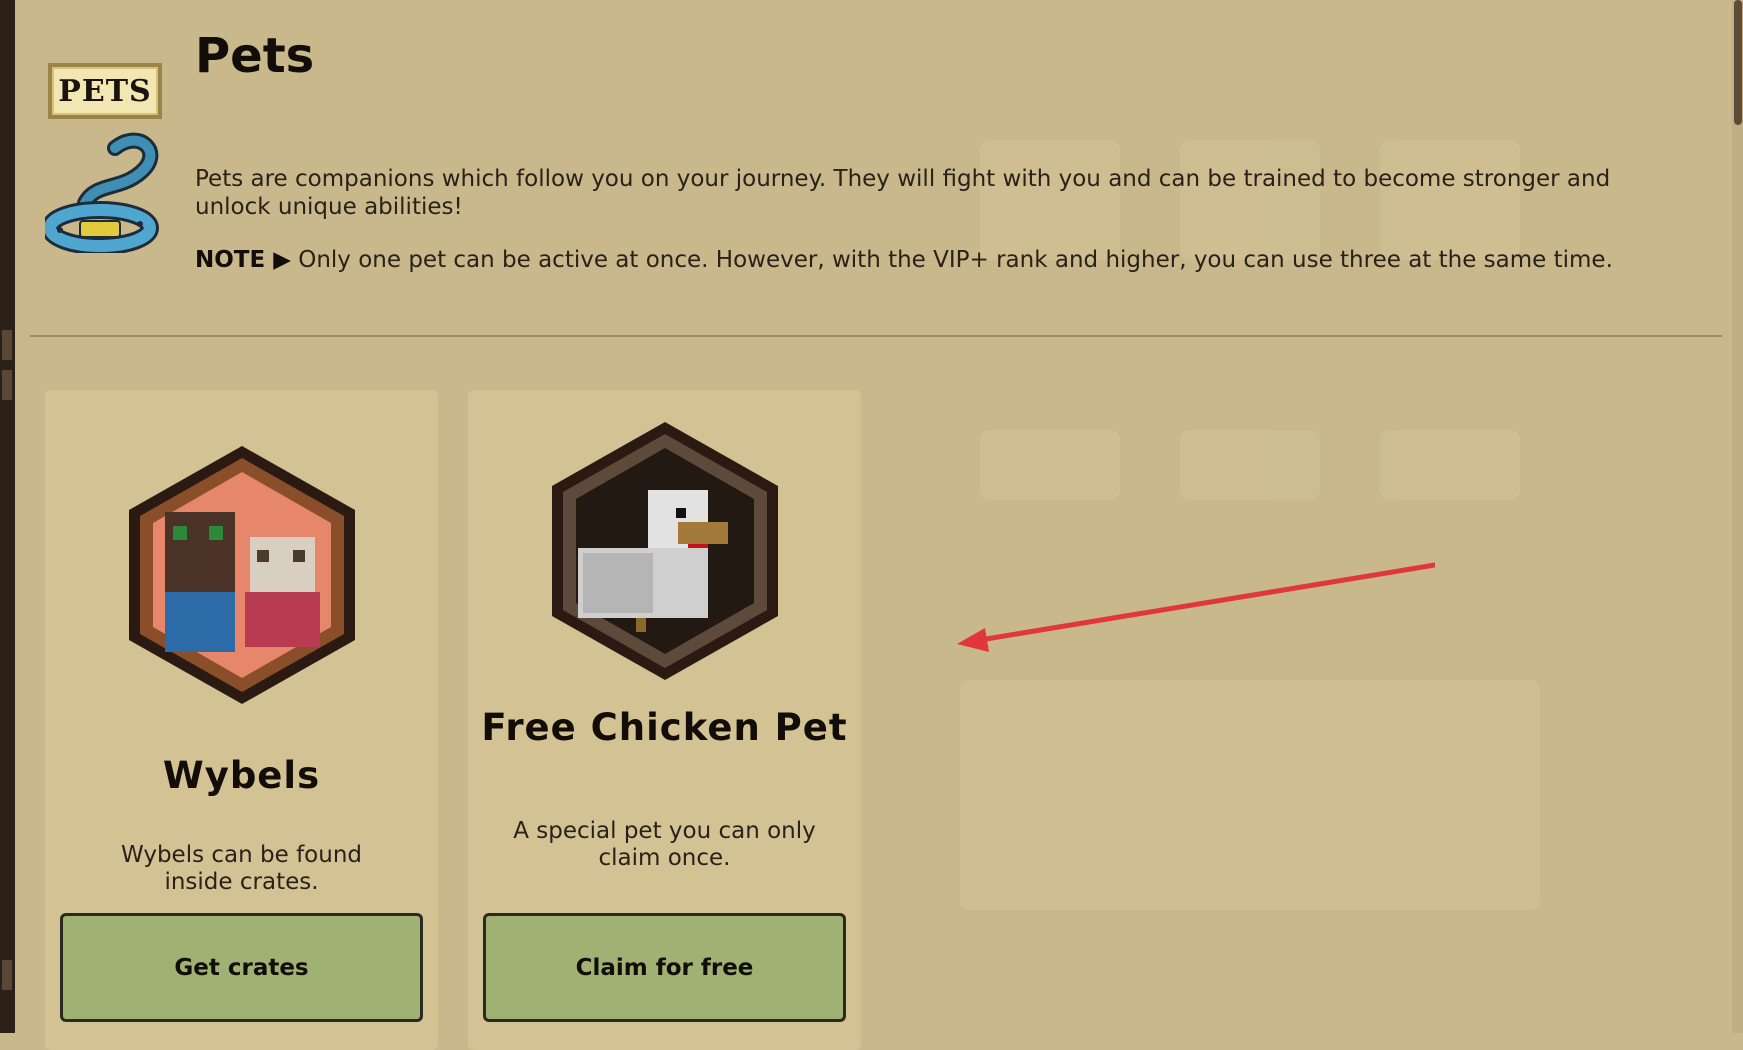 The height and width of the screenshot is (1050, 1743). What do you see at coordinates (1737, 516) in the screenshot?
I see `scrollbar` at bounding box center [1737, 516].